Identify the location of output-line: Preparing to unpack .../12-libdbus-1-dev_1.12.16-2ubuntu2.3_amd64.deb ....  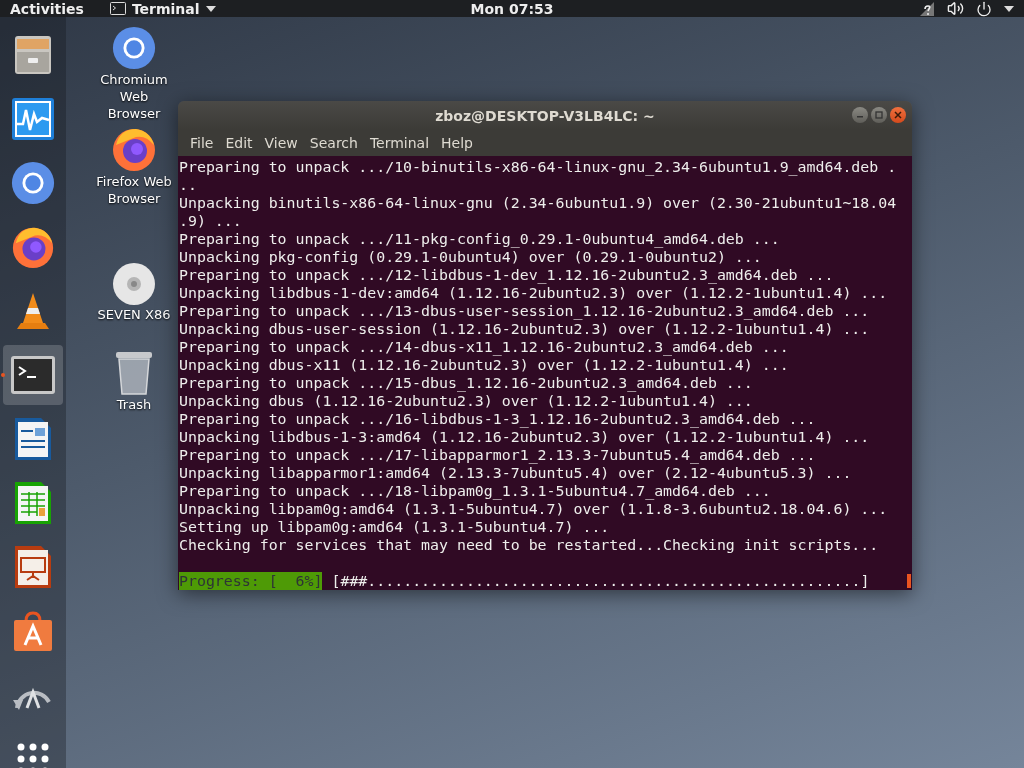
(507, 275).